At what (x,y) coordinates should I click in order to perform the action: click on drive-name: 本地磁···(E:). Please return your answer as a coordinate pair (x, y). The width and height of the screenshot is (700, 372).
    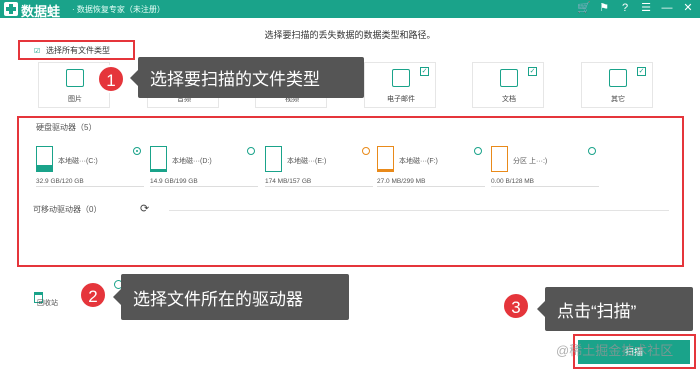
    Looking at the image, I should click on (307, 161).